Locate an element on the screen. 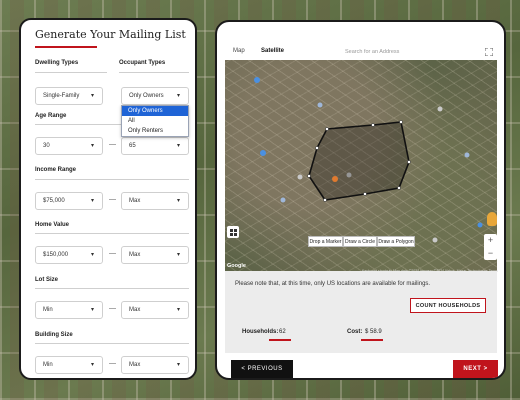 Image resolution: width=520 pixels, height=400 pixels. home-value-min: $150,000 is located at coordinates (56, 255).